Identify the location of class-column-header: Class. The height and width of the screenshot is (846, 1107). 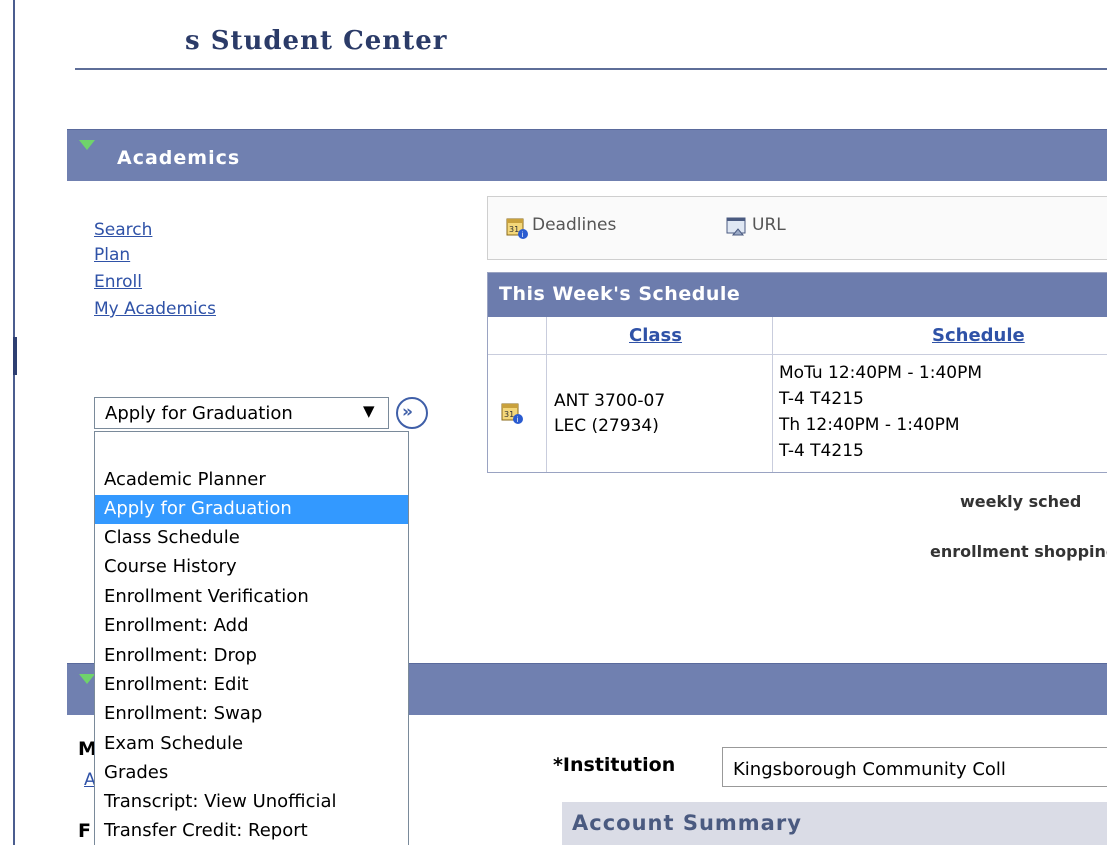
(660, 336).